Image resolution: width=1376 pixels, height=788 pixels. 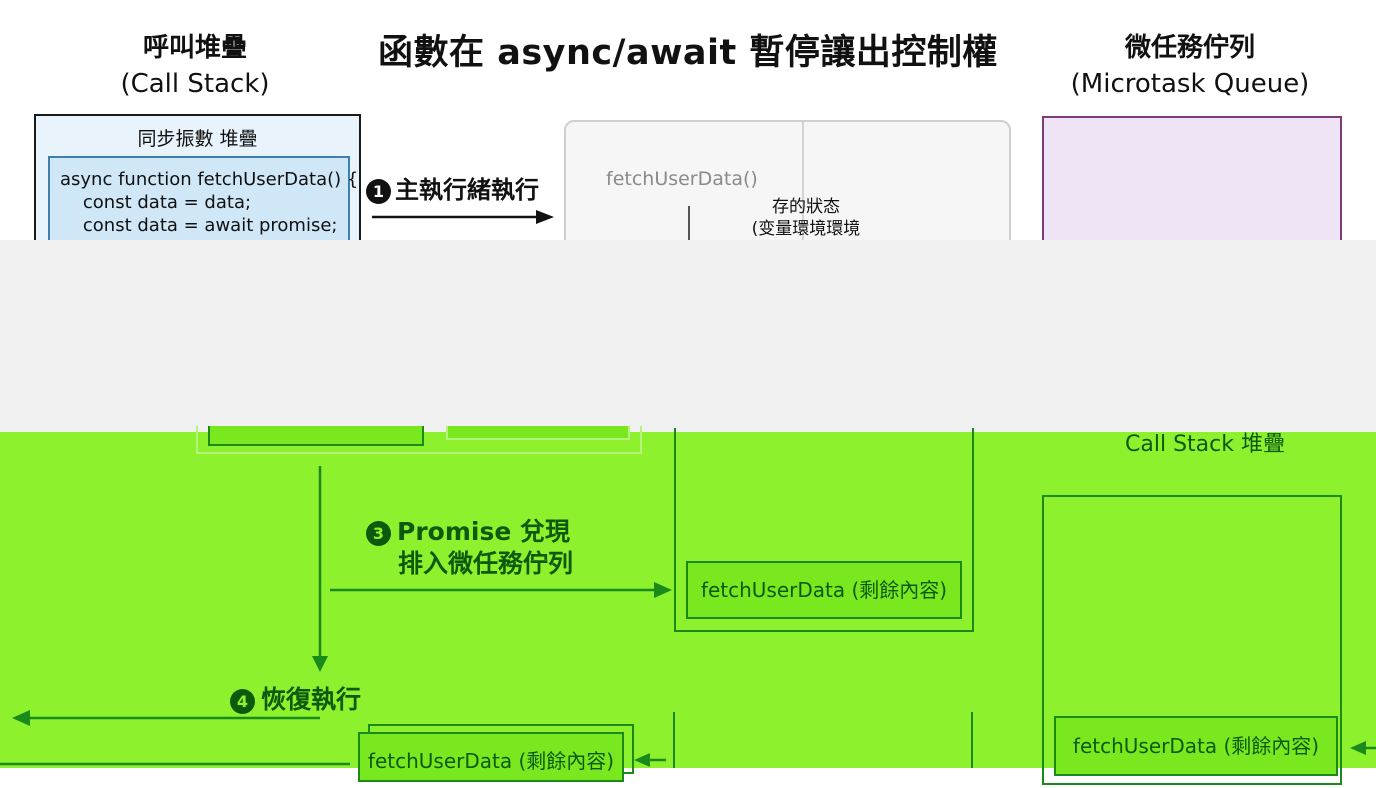 What do you see at coordinates (491, 757) in the screenshot?
I see `bottom-function-box: fetchUserData (剩餘內容)` at bounding box center [491, 757].